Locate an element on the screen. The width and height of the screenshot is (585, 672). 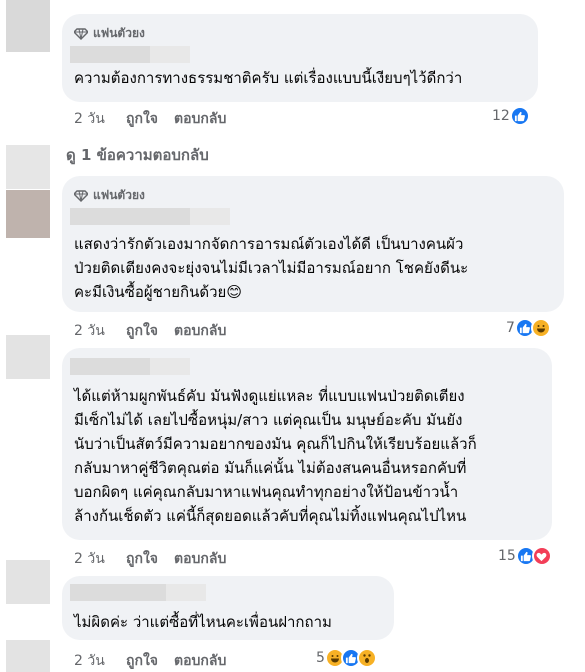
like-reaction-icon is located at coordinates (519, 116).